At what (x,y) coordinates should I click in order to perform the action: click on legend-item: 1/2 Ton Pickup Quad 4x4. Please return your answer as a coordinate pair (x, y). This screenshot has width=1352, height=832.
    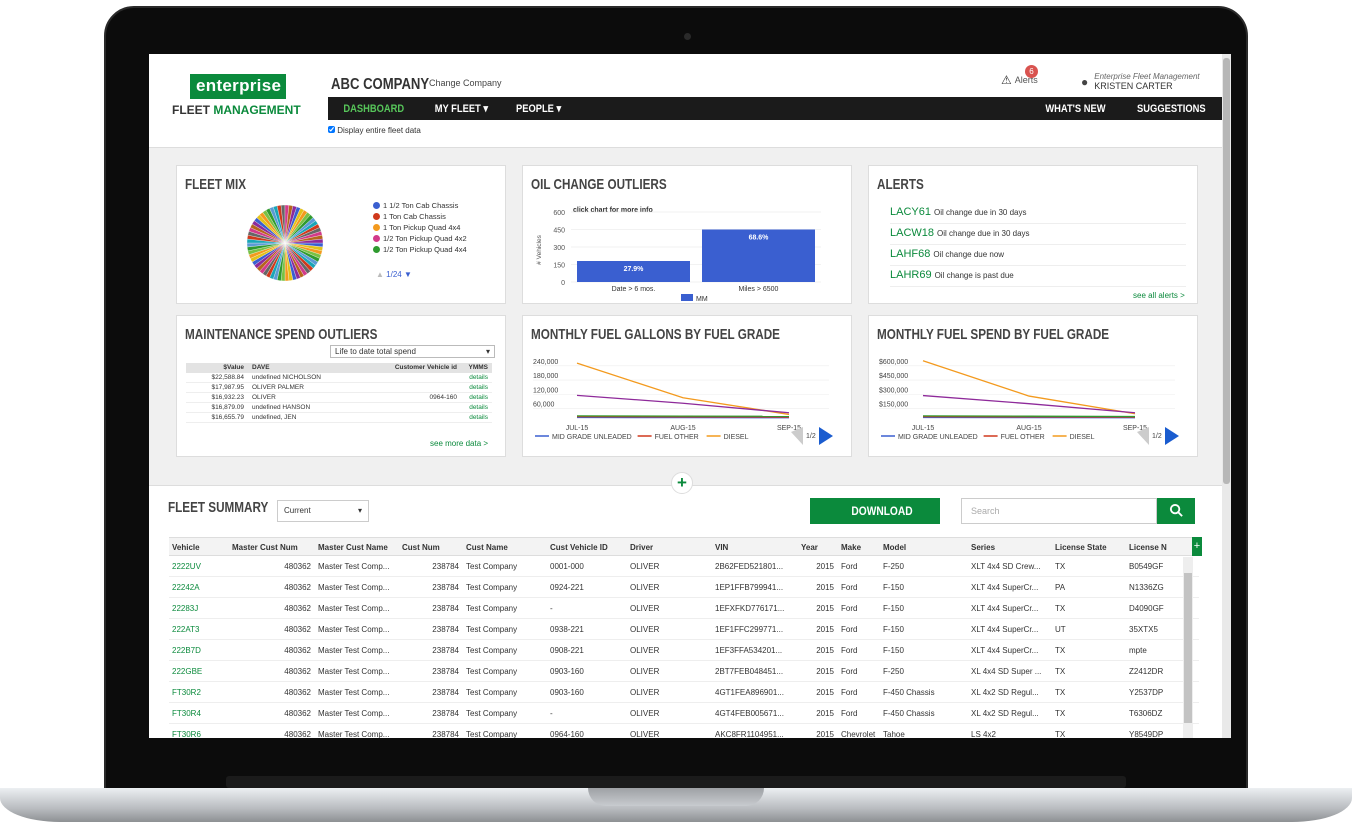
    Looking at the image, I should click on (420, 249).